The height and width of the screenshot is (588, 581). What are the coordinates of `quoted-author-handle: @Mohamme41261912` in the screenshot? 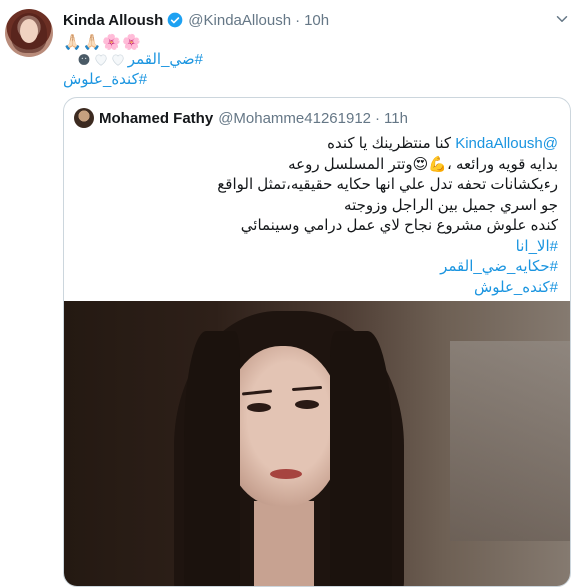 It's located at (295, 118).